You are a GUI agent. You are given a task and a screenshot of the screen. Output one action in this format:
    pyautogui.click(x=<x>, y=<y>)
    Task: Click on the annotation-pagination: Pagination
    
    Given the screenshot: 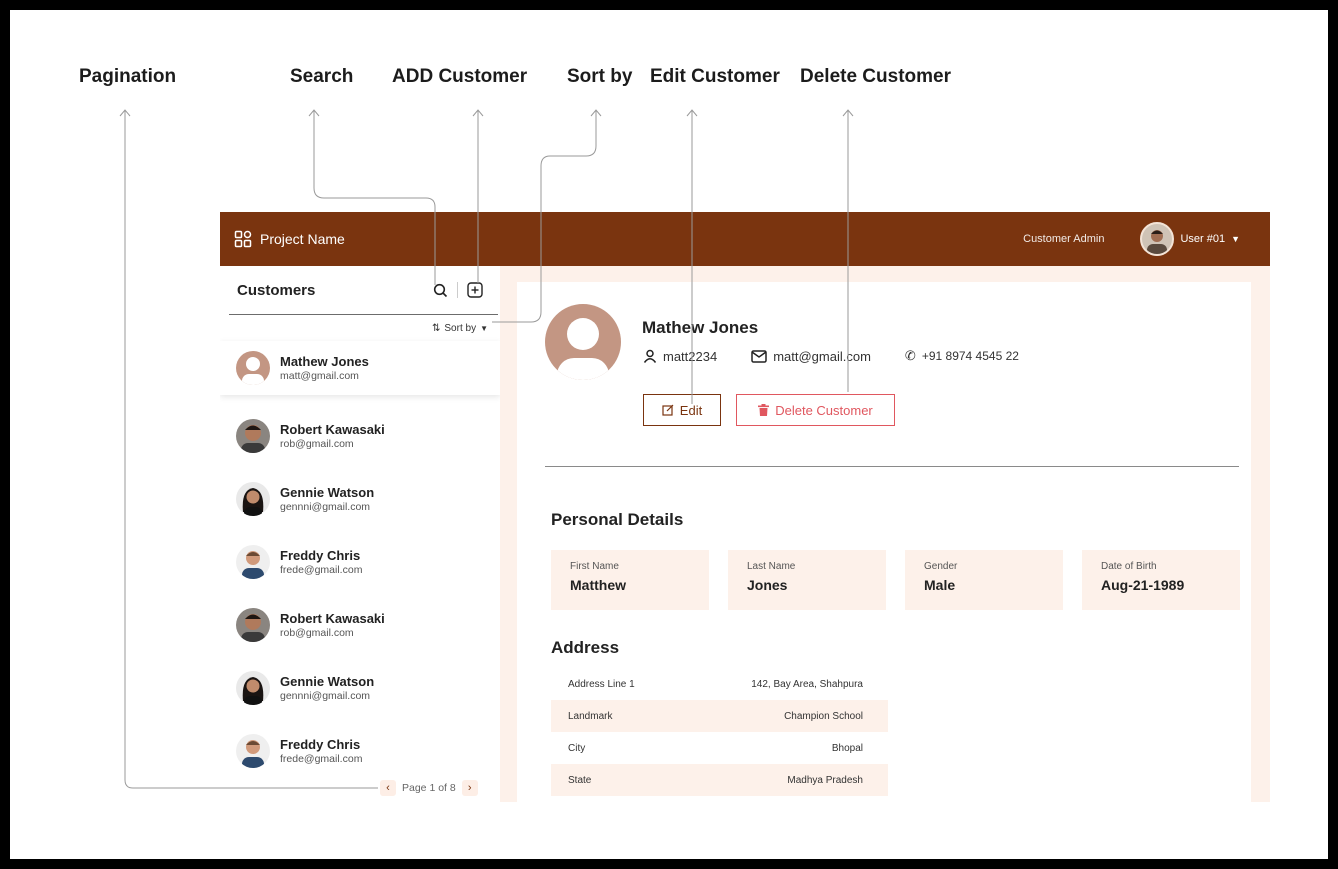 What is the action you would take?
    pyautogui.click(x=128, y=76)
    